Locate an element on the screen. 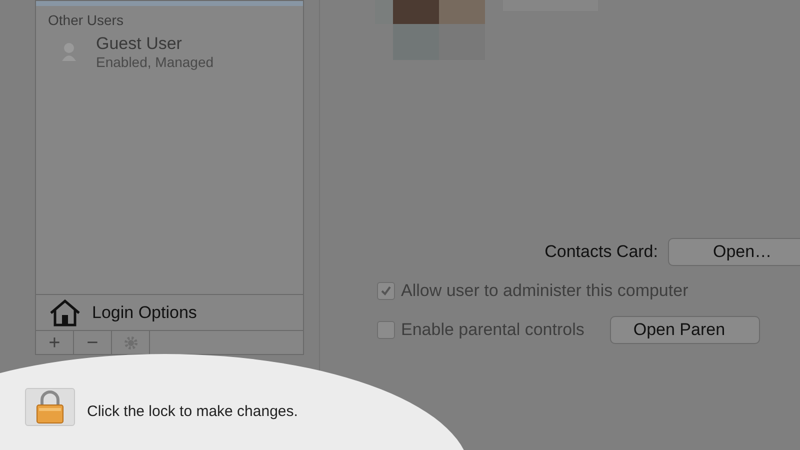  login-options-label: Login Options is located at coordinates (144, 313).